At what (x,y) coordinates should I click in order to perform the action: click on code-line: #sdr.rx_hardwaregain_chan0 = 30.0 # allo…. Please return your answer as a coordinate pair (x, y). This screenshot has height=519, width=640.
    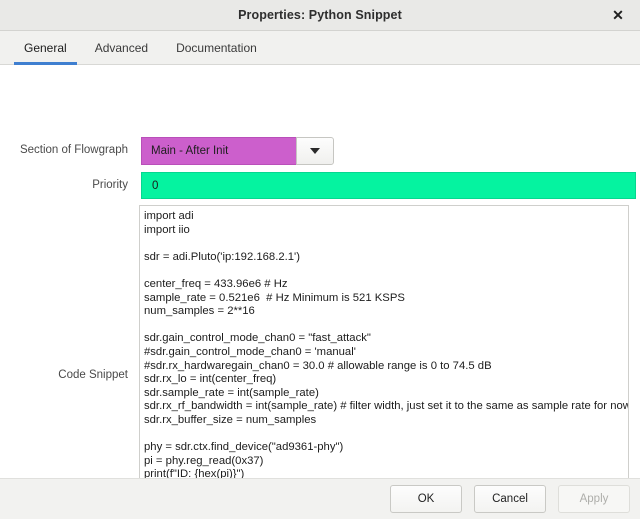
    Looking at the image, I should click on (318, 365).